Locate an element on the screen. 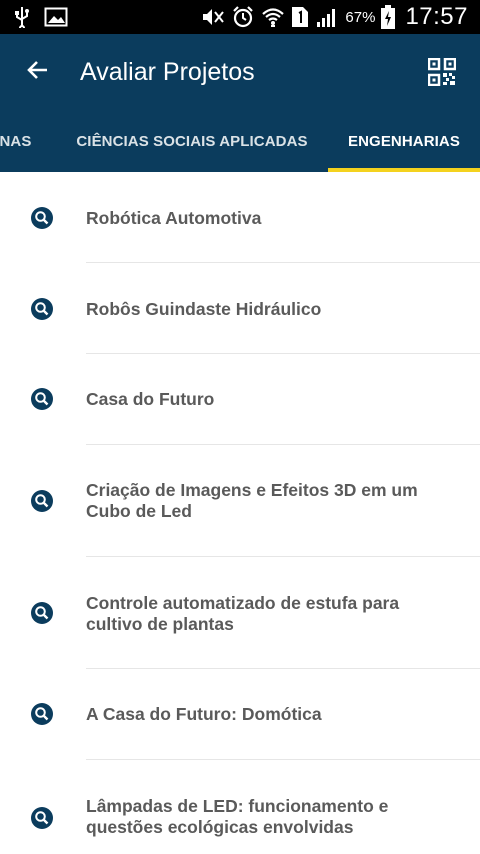  tab-ciencias-sociais-aplicadas: CIÊNCIAS SOCIAIS APLICADAS is located at coordinates (192, 141).